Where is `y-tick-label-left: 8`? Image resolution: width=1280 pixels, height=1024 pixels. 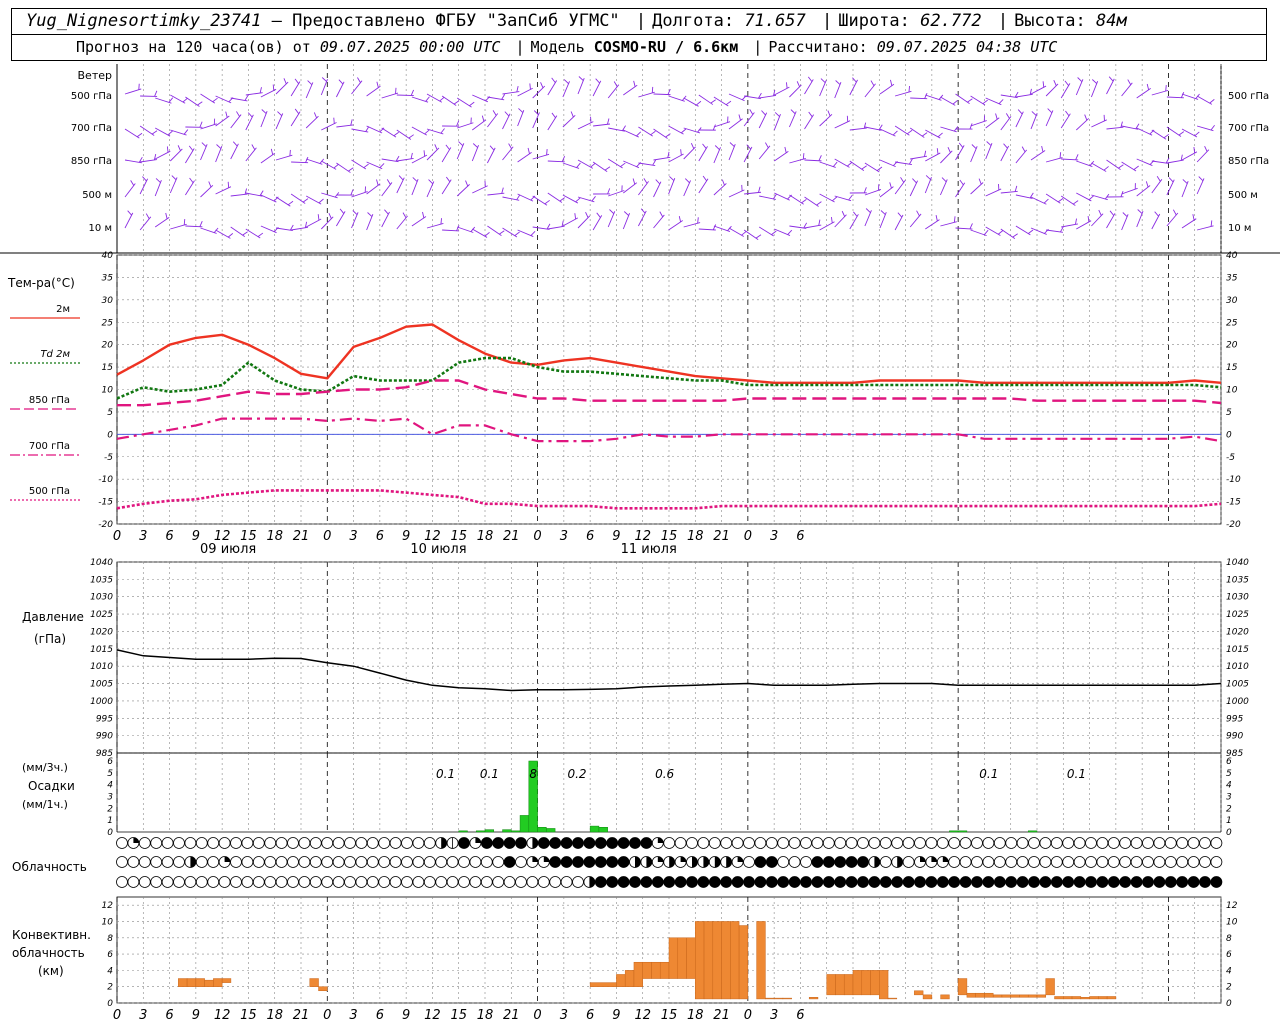
y-tick-label-left: 8 is located at coordinates (110, 939).